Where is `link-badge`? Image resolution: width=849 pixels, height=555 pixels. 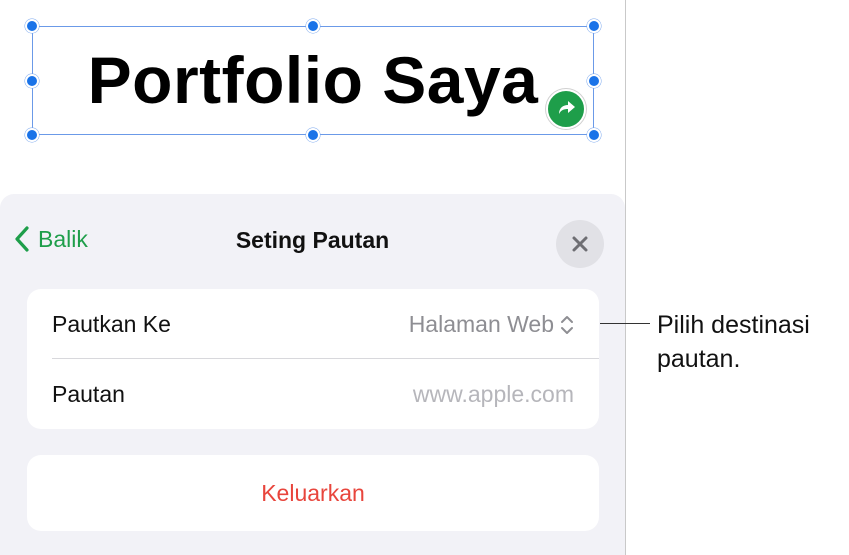 link-badge is located at coordinates (566, 109).